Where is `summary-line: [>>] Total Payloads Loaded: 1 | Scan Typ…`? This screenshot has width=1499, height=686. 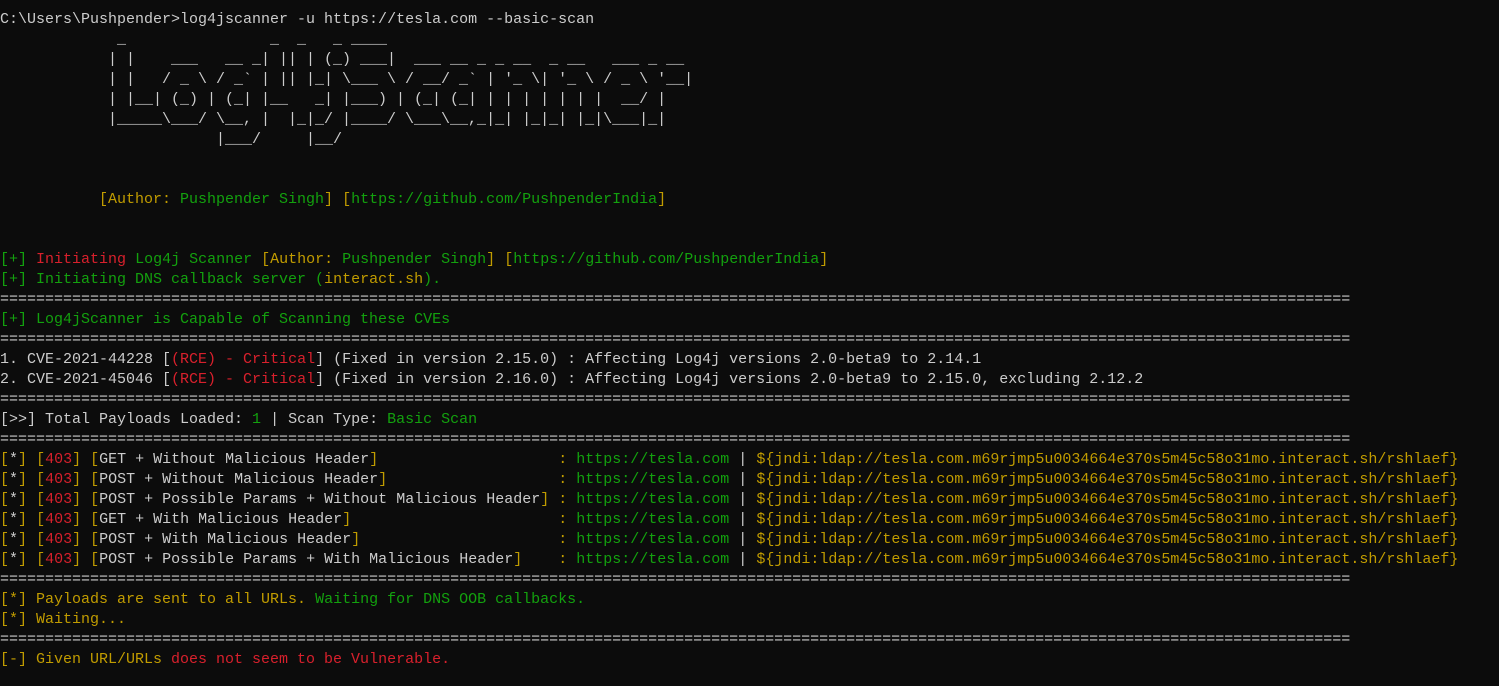 summary-line: [>>] Total Payloads Loaded: 1 | Scan Typ… is located at coordinates (239, 419).